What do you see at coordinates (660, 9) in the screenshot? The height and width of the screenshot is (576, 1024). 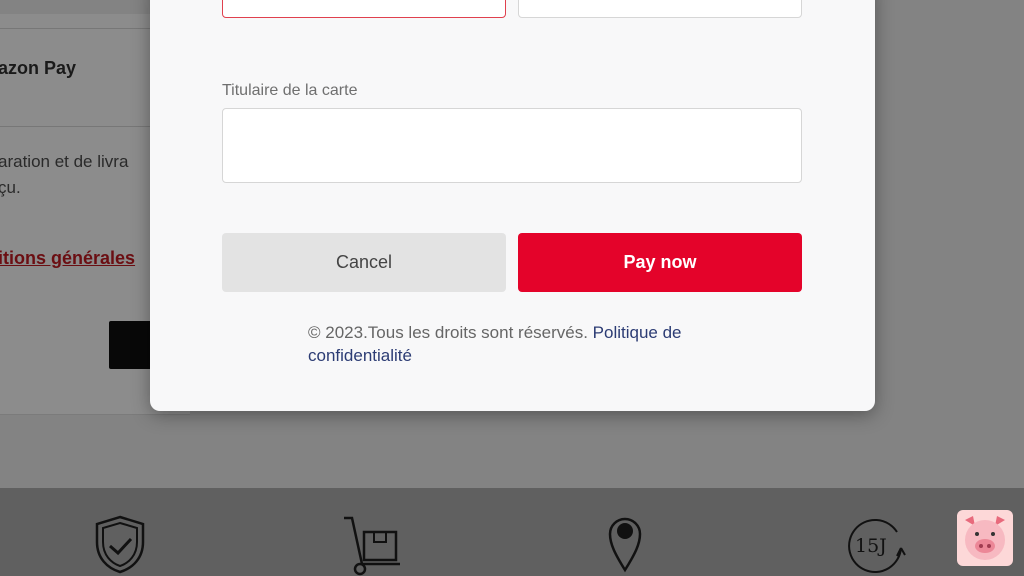 I see `card-expiry-field` at bounding box center [660, 9].